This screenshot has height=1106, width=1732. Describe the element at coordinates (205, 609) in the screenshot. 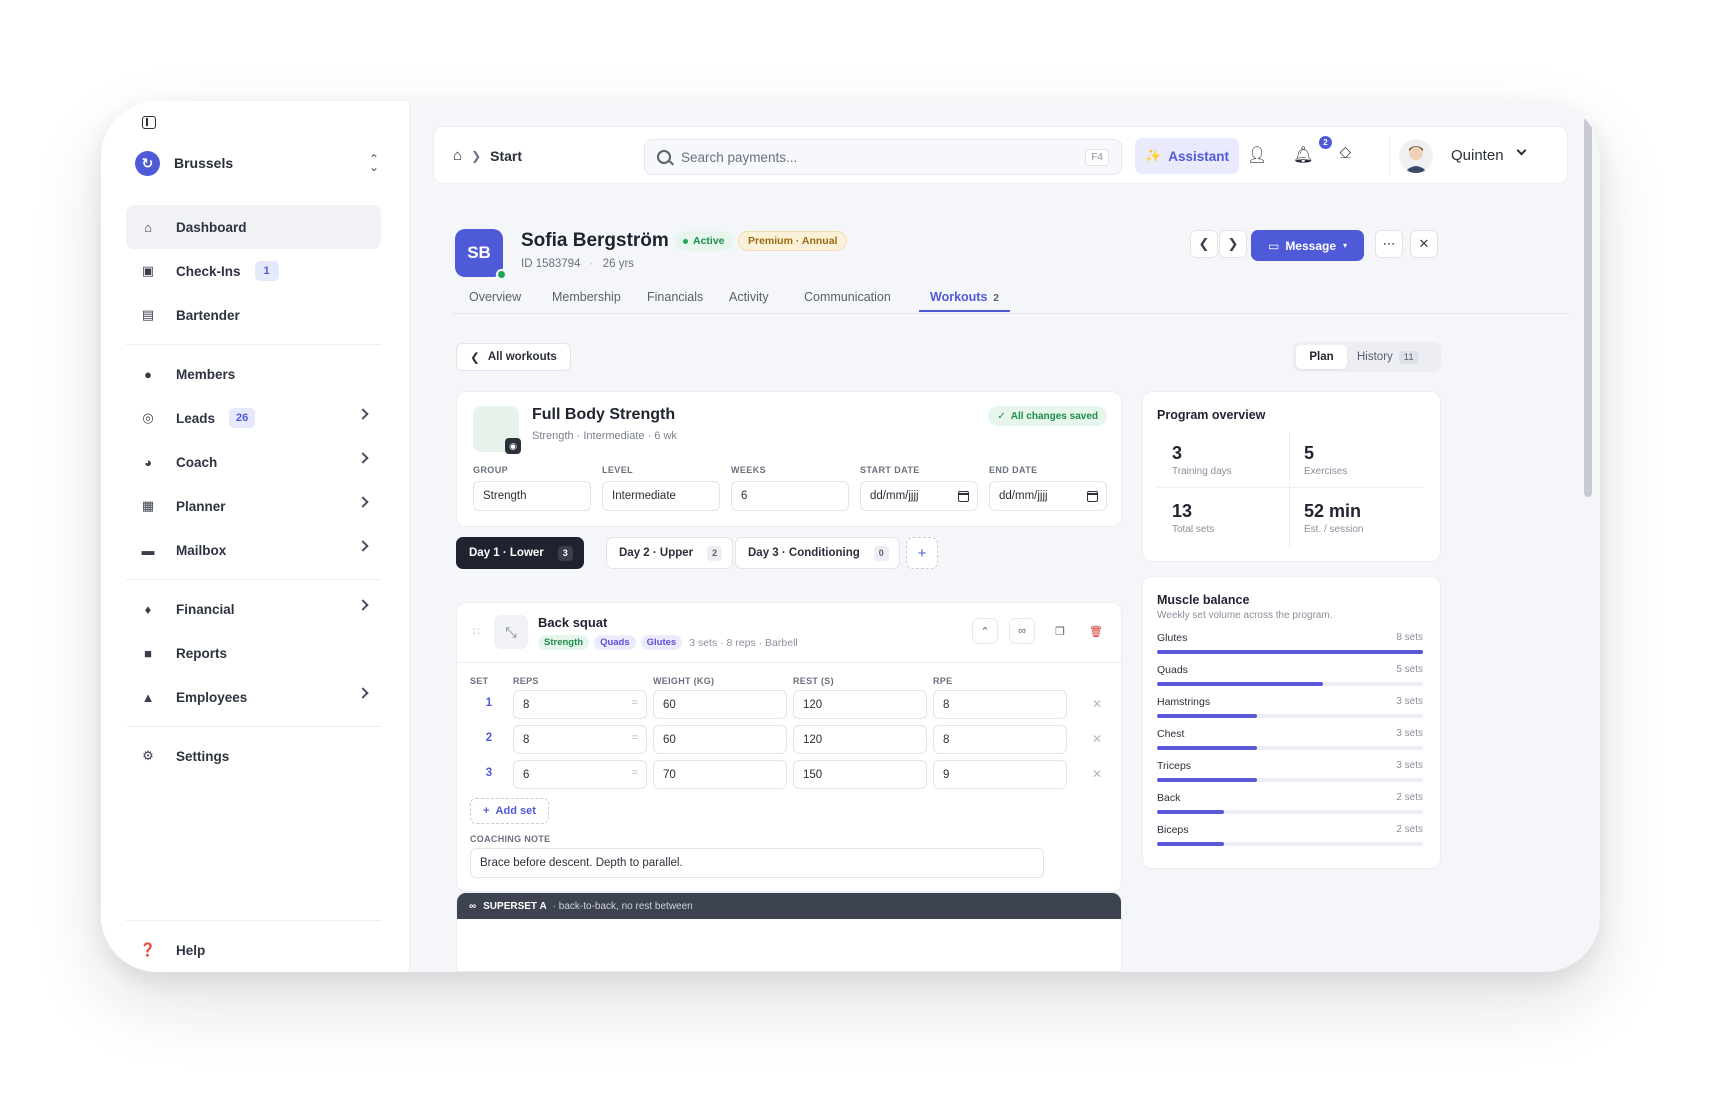

I see `sidebar-item-label: Financial` at that location.